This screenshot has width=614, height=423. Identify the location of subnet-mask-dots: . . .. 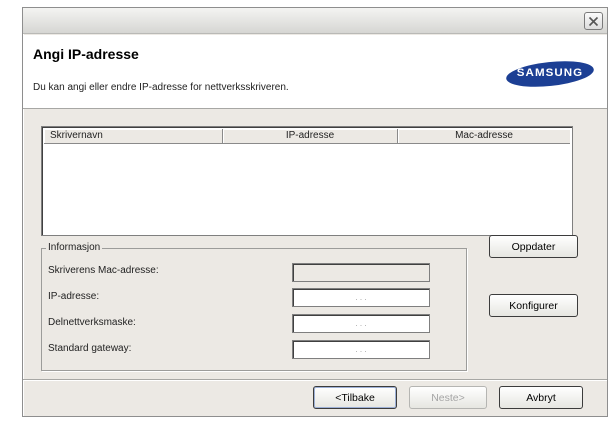
(361, 323).